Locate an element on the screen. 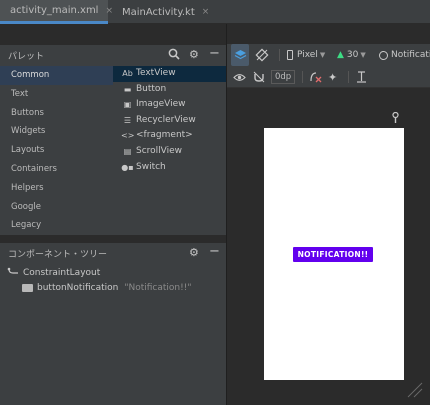 The image size is (430, 405). tree-node-text-hint: "Notification!!" is located at coordinates (158, 288).